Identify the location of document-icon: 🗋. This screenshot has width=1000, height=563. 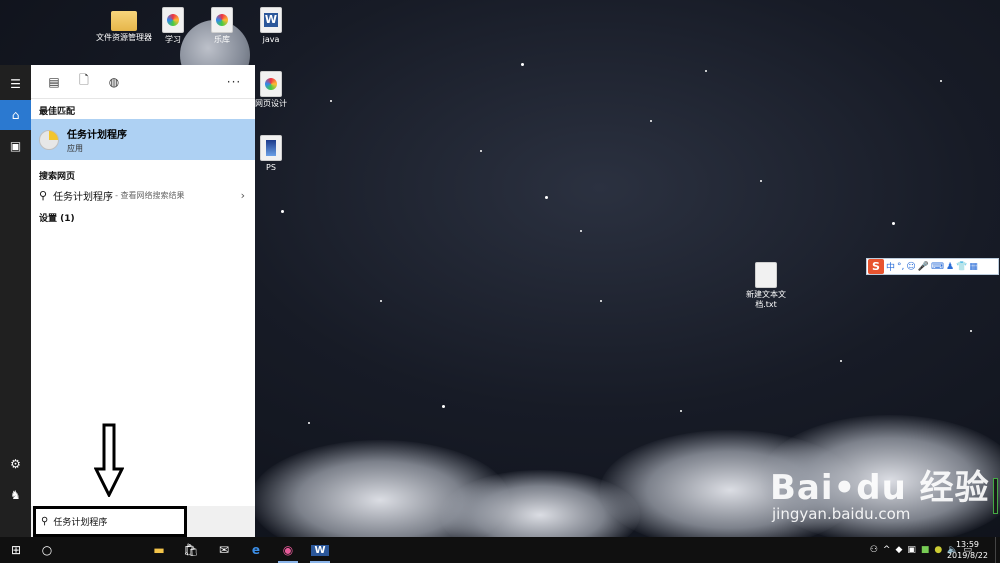
(84, 80).